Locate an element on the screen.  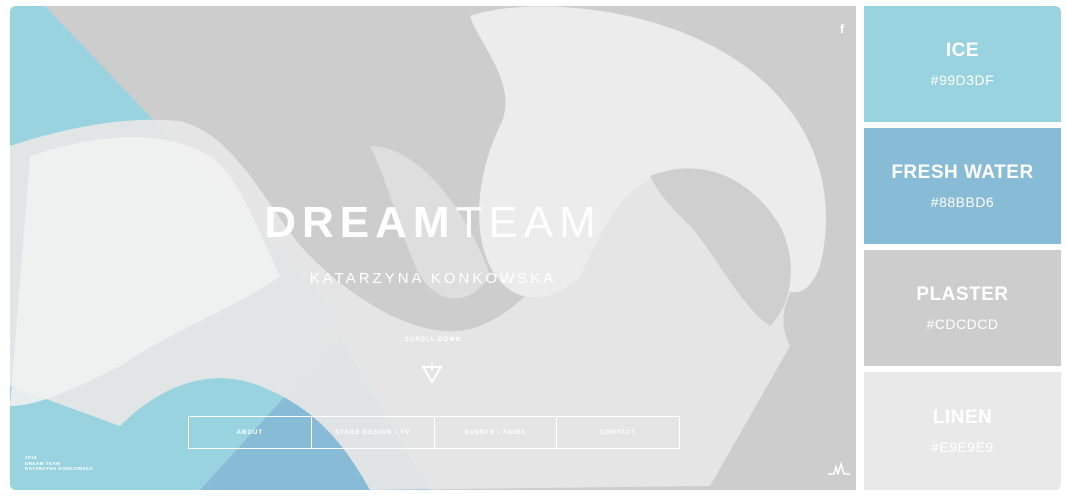
swatch-name: PLASTER is located at coordinates (962, 294).